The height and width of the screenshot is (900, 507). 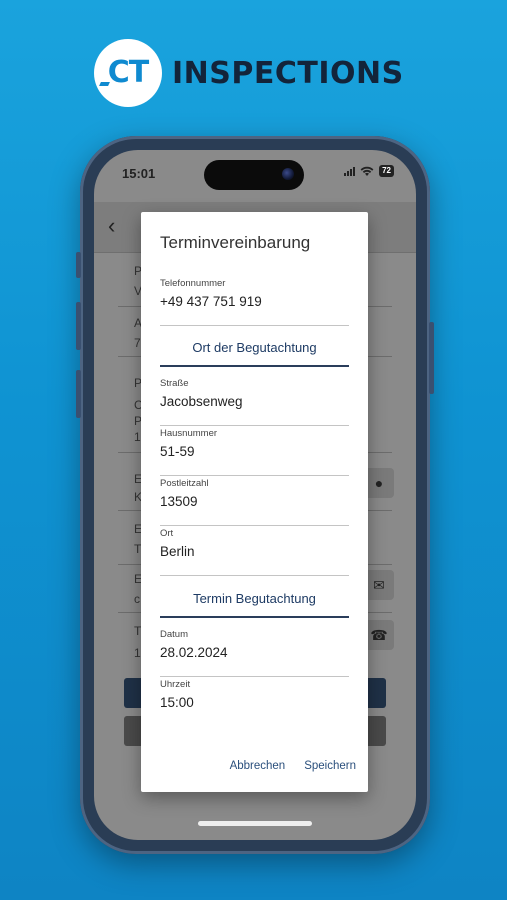 I want to click on street-field: Straße Jacobsenweg, so click(x=254, y=402).